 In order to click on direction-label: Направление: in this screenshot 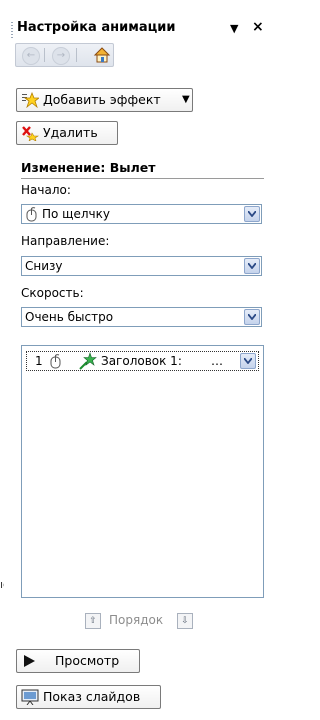, I will do `click(65, 241)`.